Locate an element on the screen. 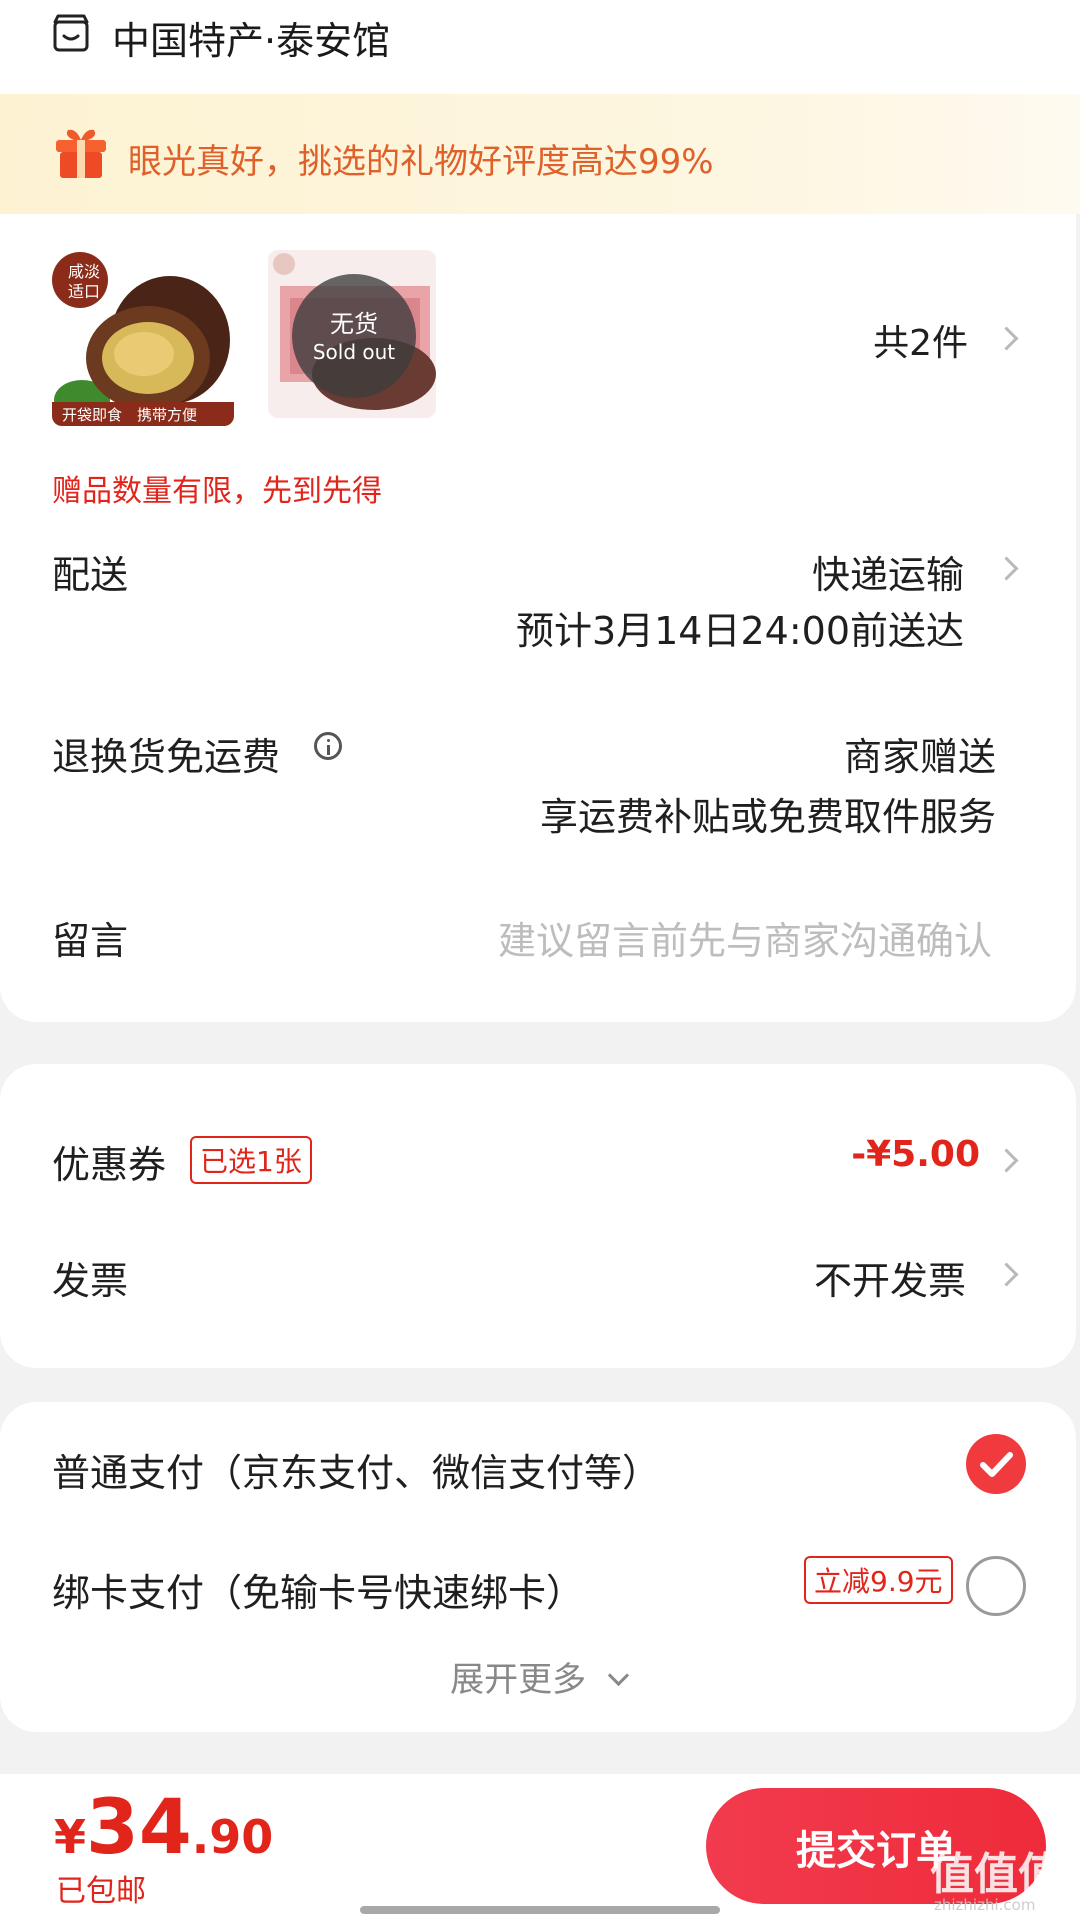  expand-more-button: 展开更多 is located at coordinates (538, 1676).